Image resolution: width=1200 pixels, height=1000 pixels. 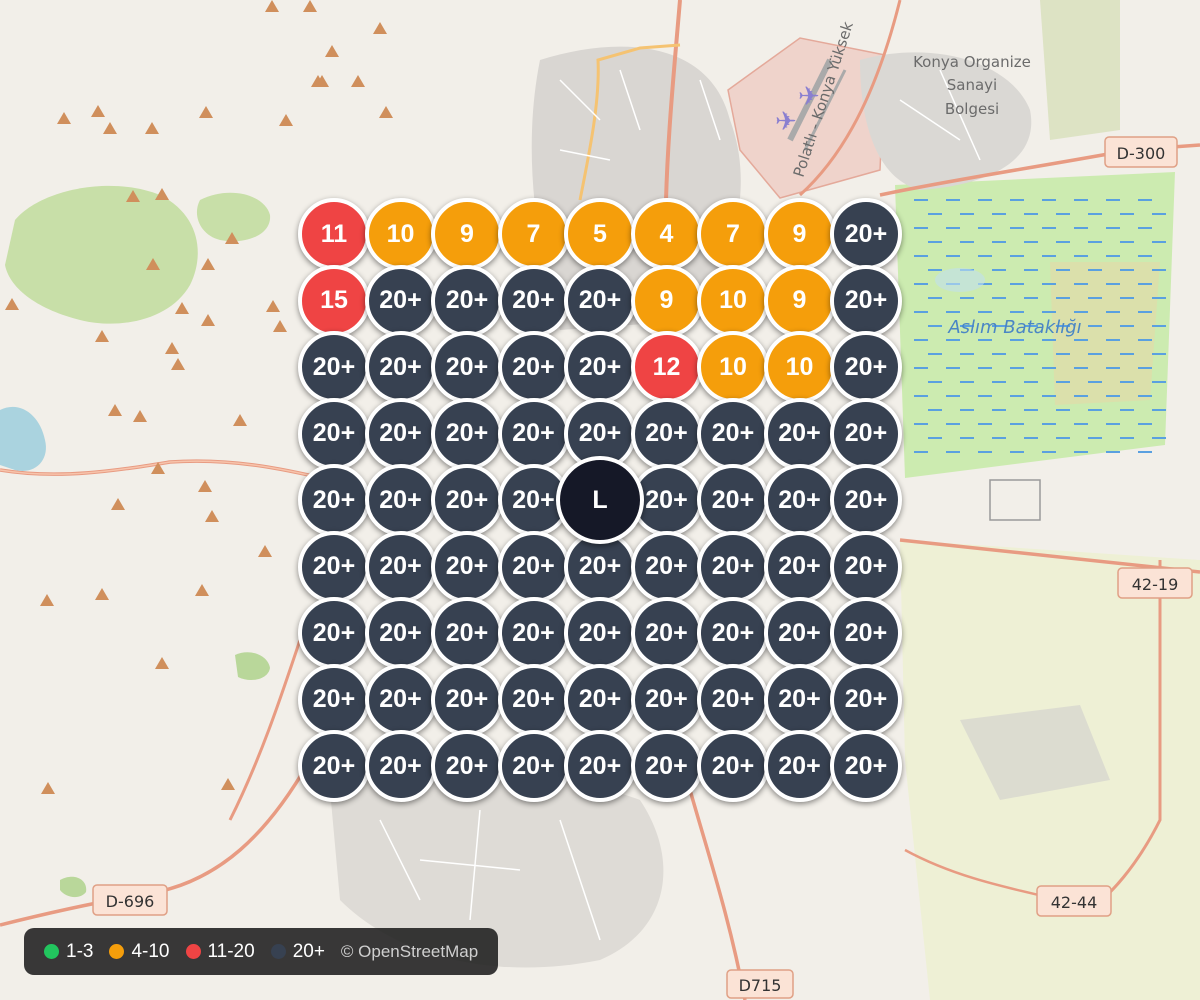 What do you see at coordinates (231, 951) in the screenshot?
I see `legend-label: 11-20` at bounding box center [231, 951].